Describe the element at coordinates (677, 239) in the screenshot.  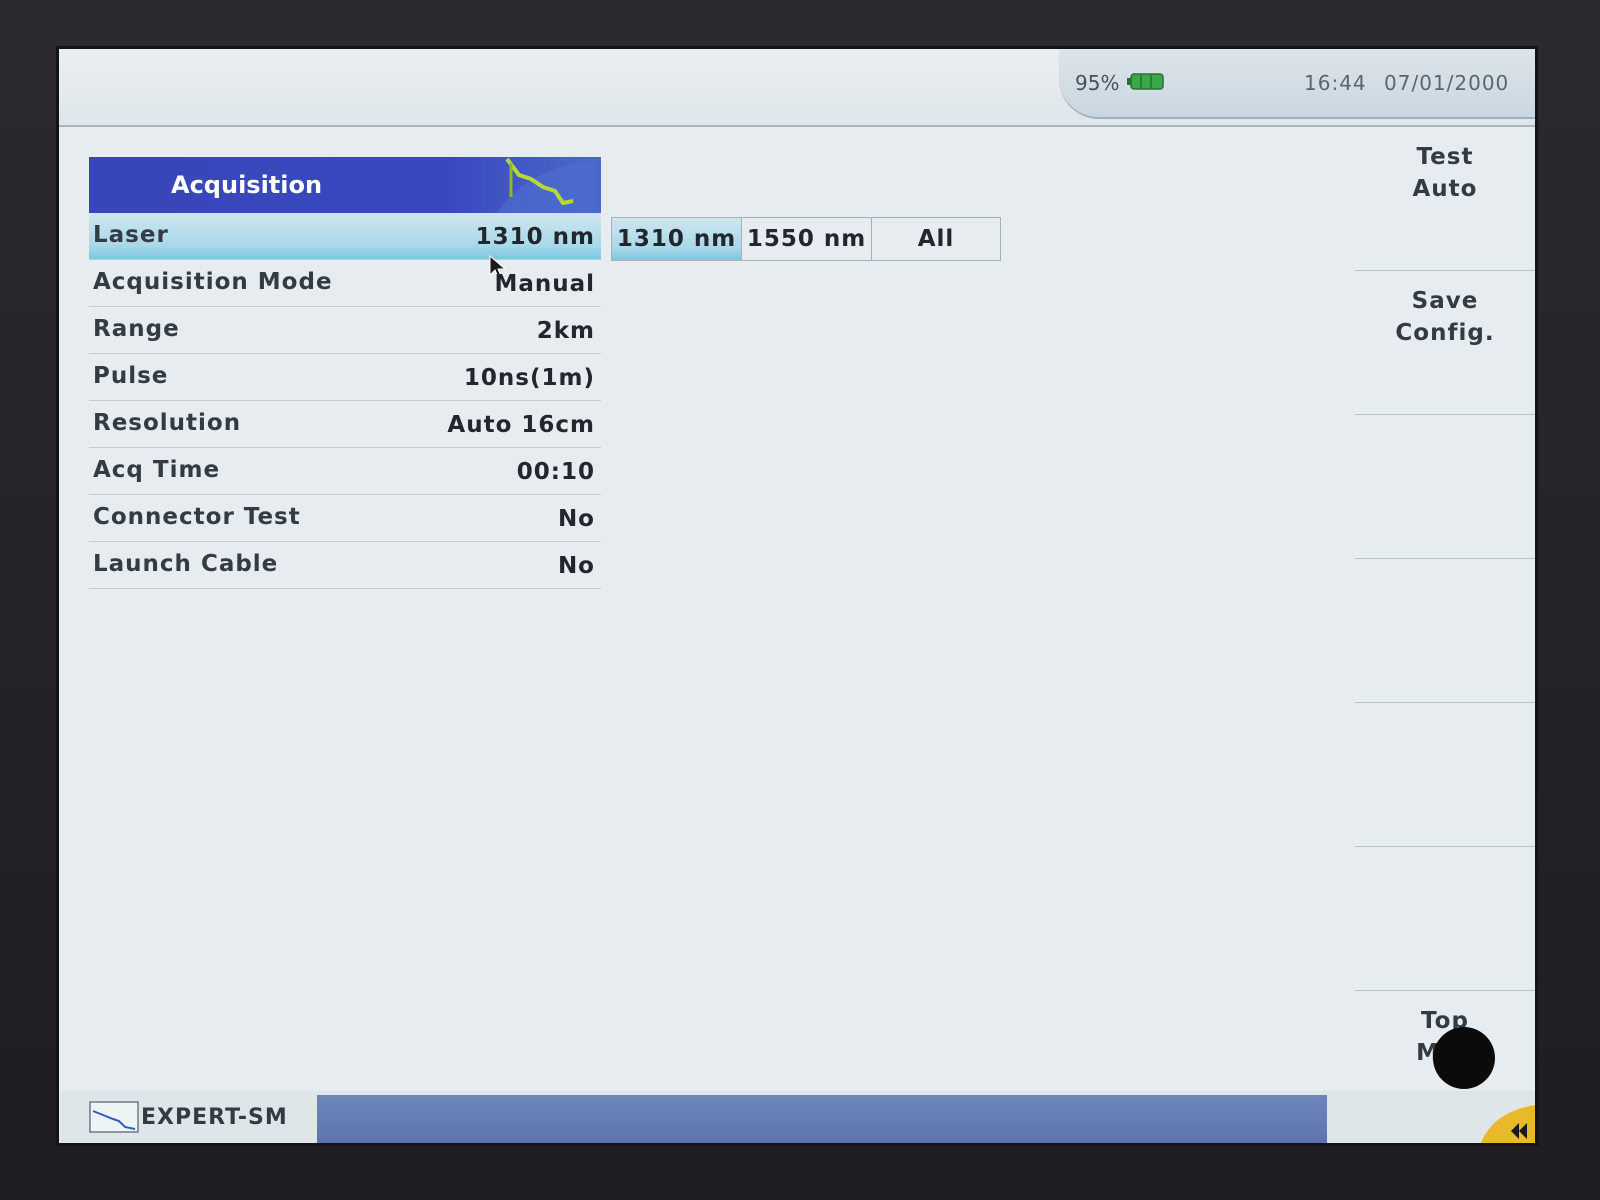
I see `laser-option-1310: 1310 nm` at that location.